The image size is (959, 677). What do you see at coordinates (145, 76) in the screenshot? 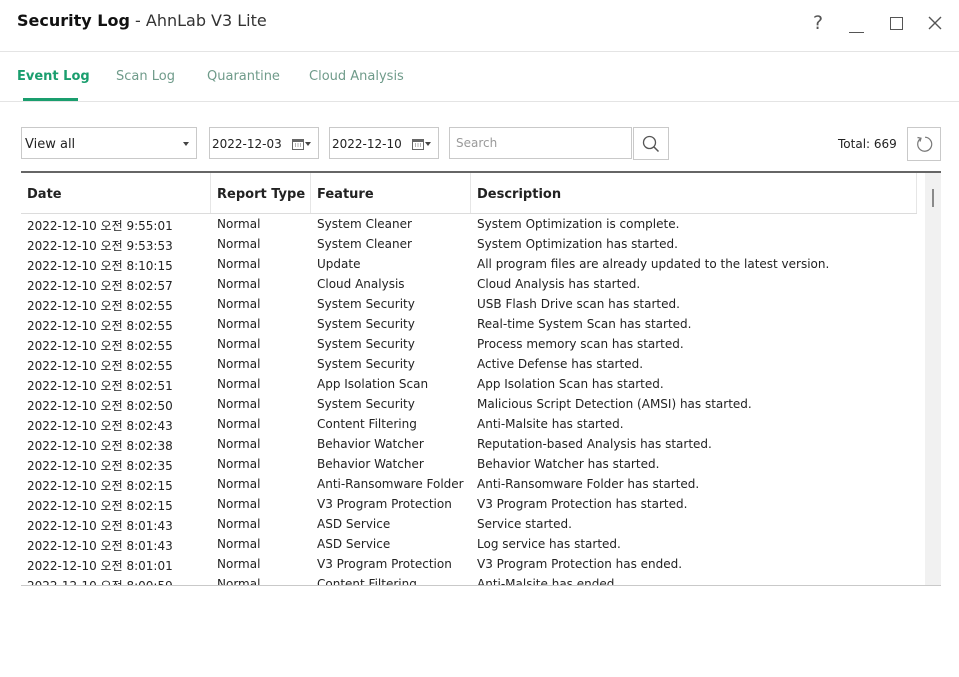
I see `tab-scan-log: Scan Log` at bounding box center [145, 76].